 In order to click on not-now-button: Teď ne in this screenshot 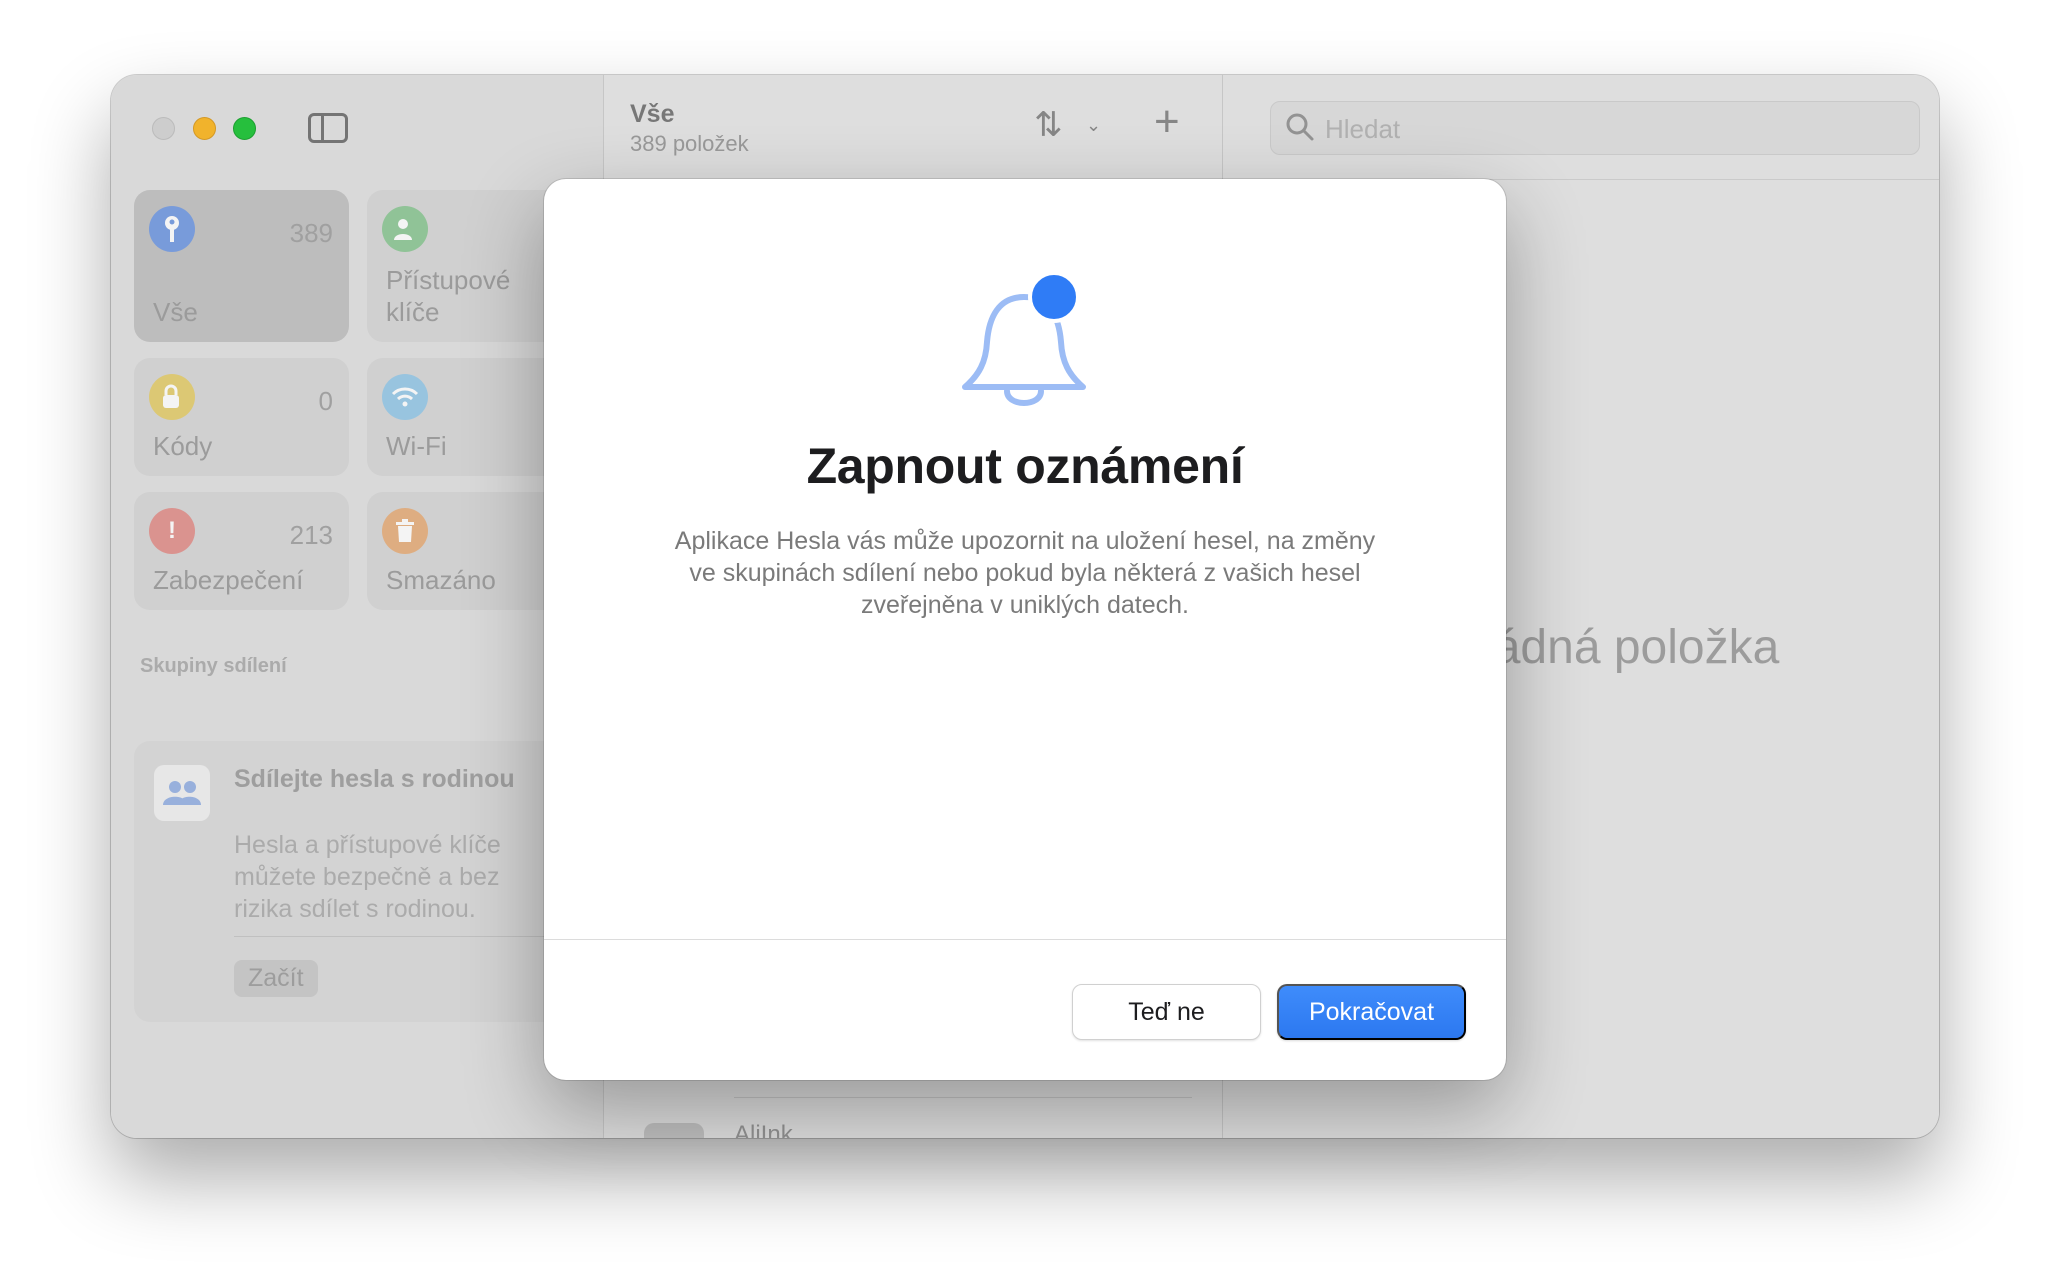, I will do `click(1166, 1012)`.